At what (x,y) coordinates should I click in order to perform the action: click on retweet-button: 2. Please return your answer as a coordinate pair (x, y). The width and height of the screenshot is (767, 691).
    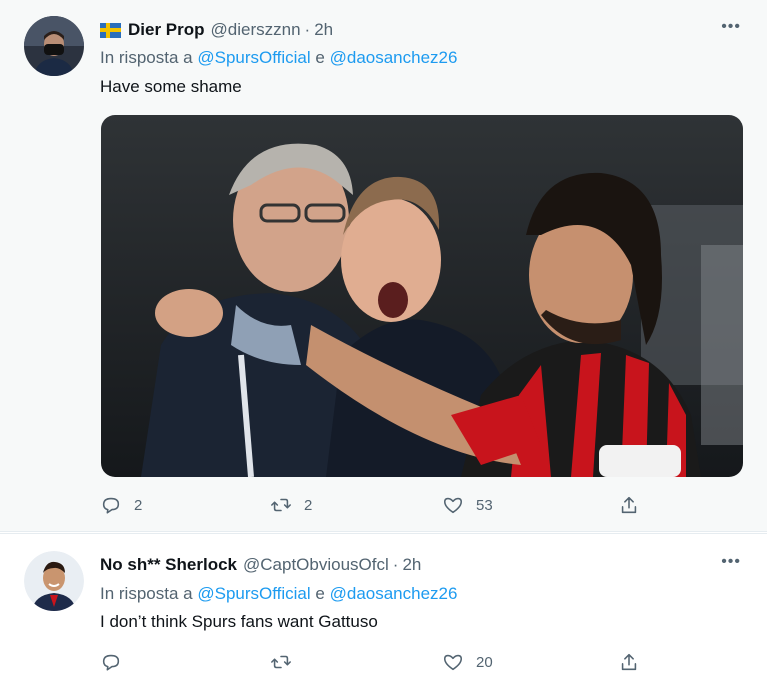
    Looking at the image, I should click on (291, 505).